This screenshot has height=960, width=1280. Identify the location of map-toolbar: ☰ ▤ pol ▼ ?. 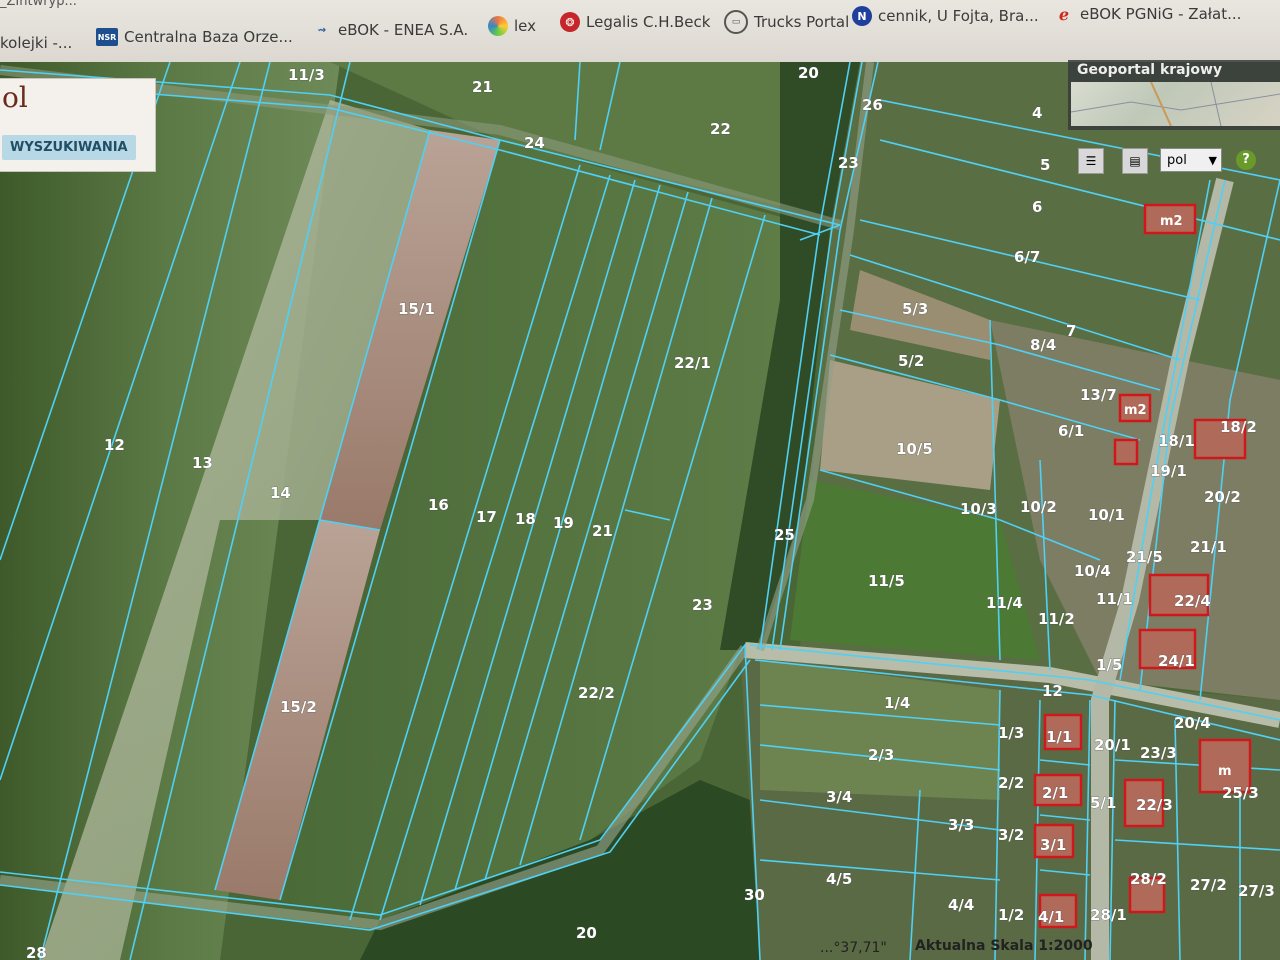
(1175, 161).